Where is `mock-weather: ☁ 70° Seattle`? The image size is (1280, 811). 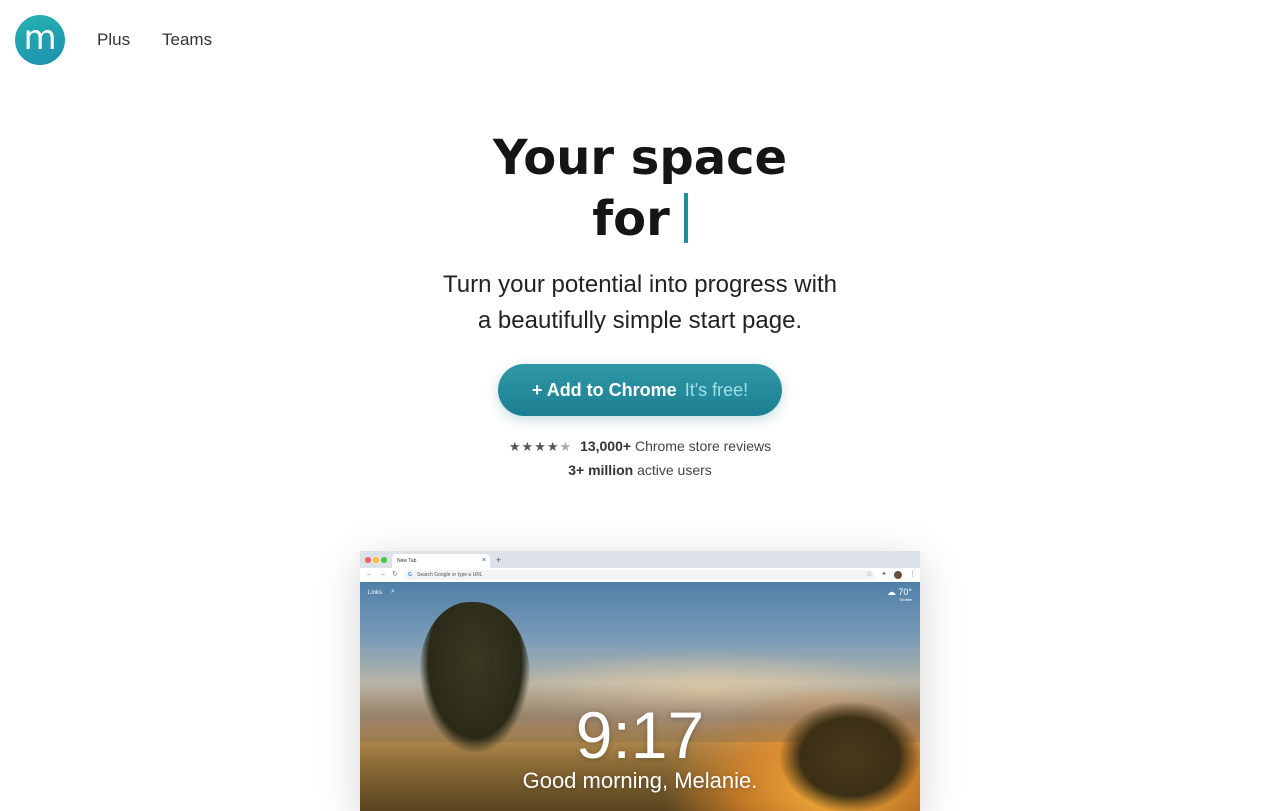 mock-weather: ☁ 70° Seattle is located at coordinates (899, 595).